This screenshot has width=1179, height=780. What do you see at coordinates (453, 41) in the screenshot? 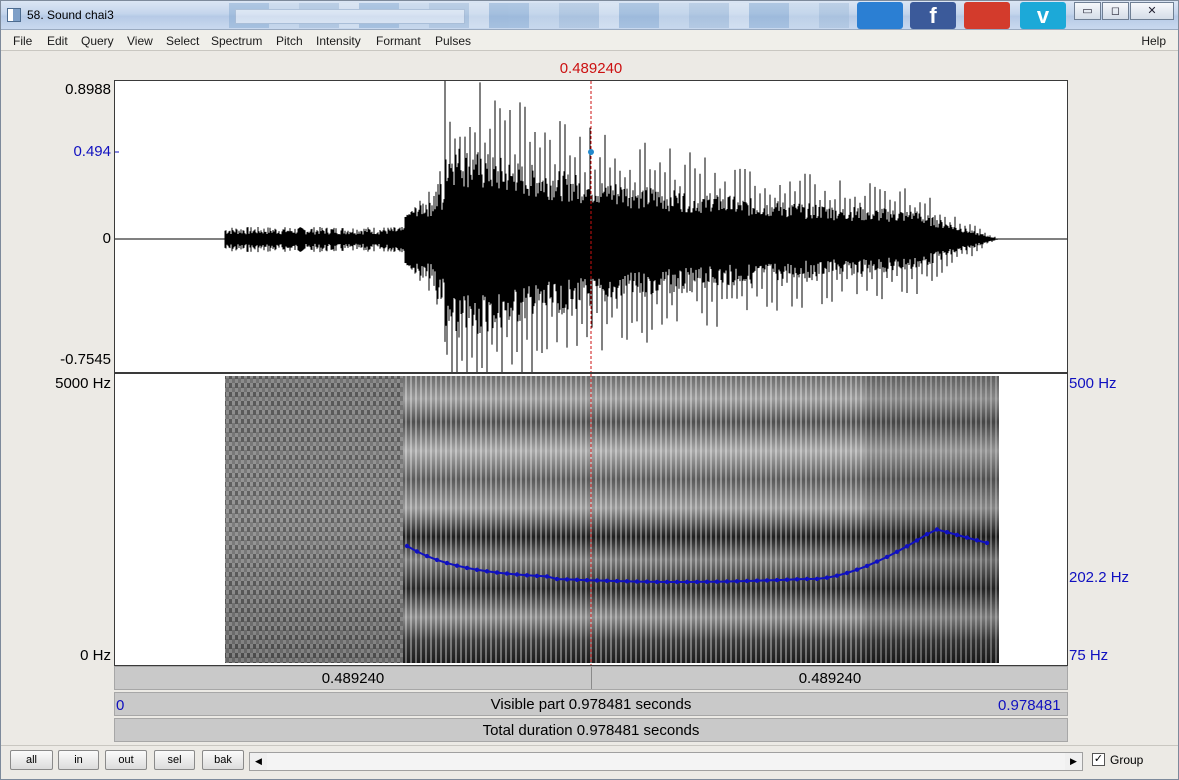
I see `menu-pulses: Pulses` at bounding box center [453, 41].